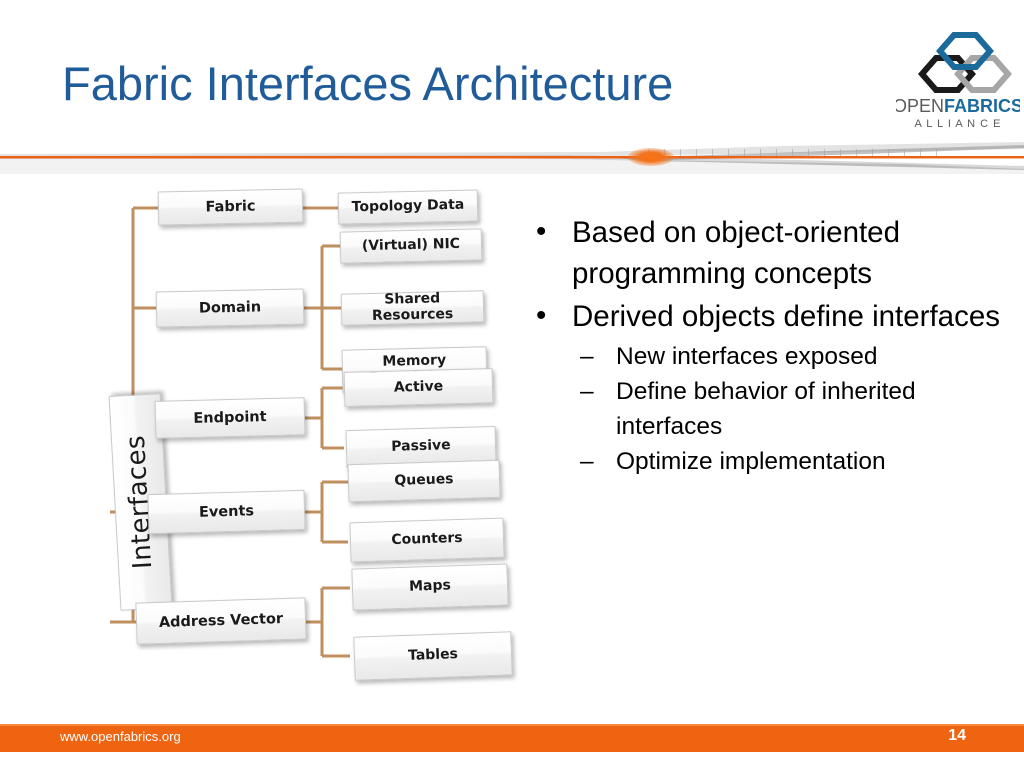 This screenshot has width=1024, height=768. I want to click on page-title: Fabric Interfaces Architecture, so click(368, 83).